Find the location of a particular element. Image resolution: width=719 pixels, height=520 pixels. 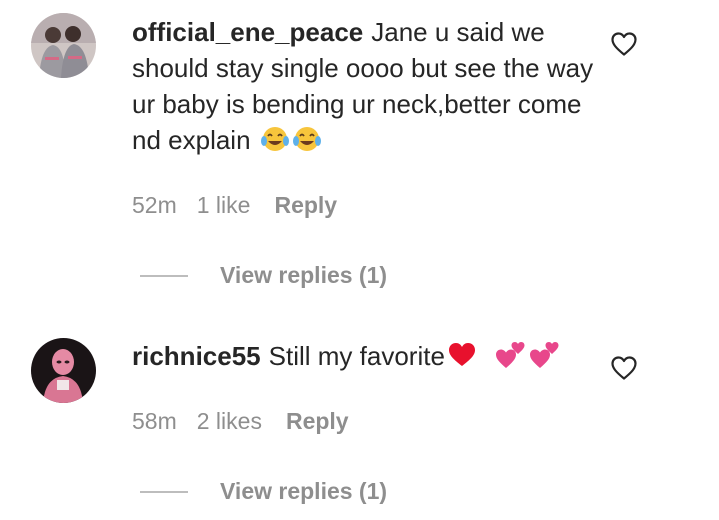

comment-time: 52m is located at coordinates (154, 205).